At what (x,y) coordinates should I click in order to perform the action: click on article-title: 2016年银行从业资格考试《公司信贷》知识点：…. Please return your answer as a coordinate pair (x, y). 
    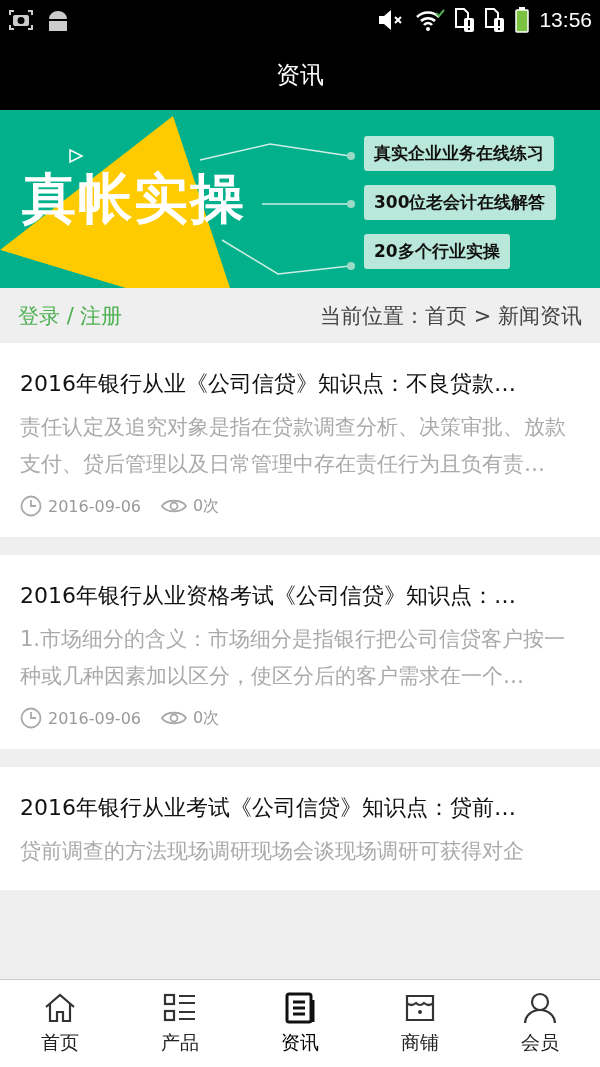
    Looking at the image, I should click on (268, 596).